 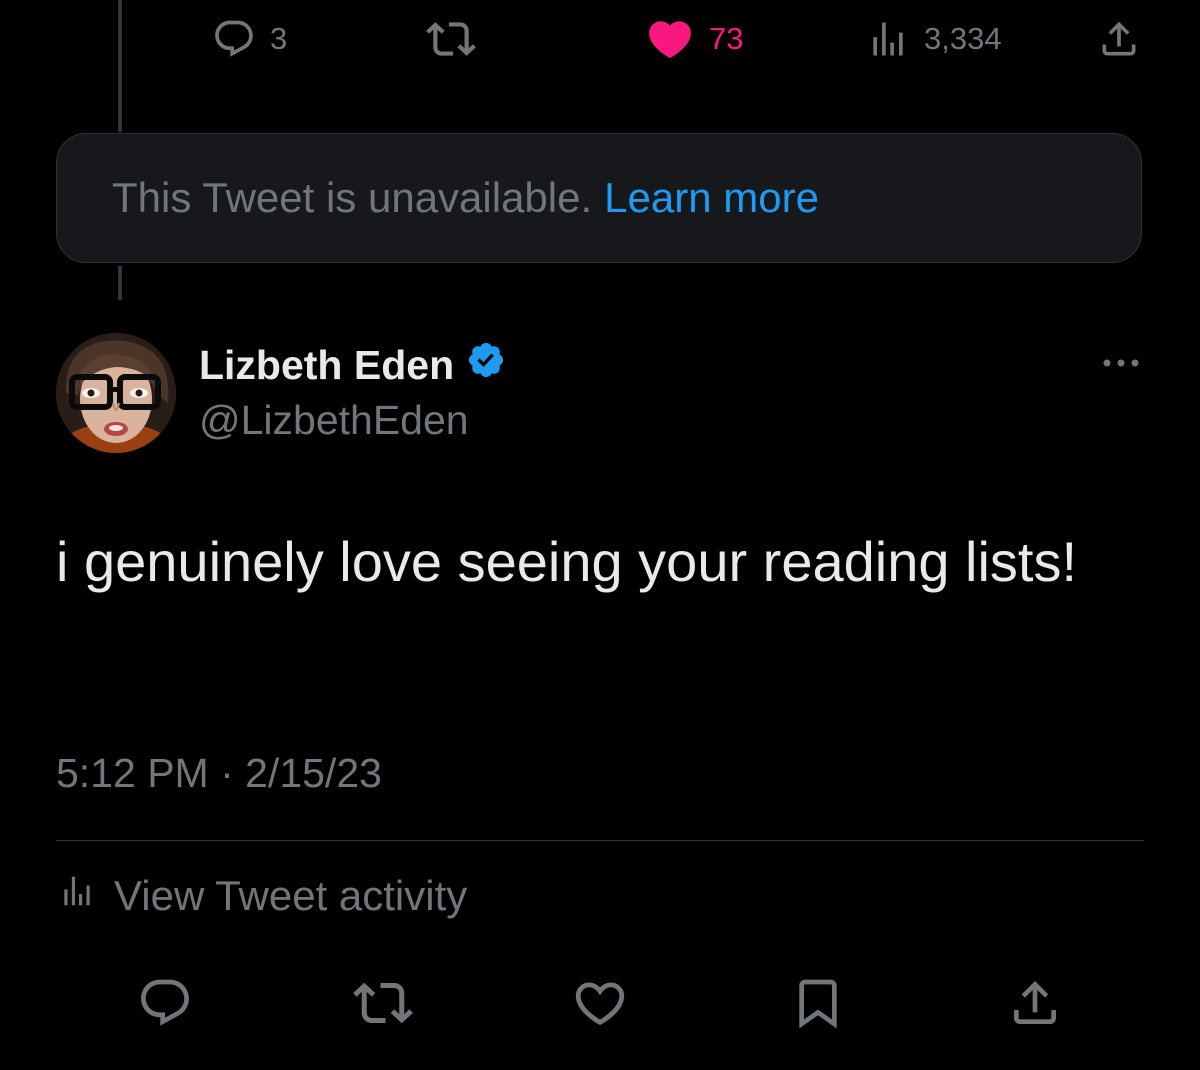 I want to click on parent-reply-button: 3, so click(x=249, y=39).